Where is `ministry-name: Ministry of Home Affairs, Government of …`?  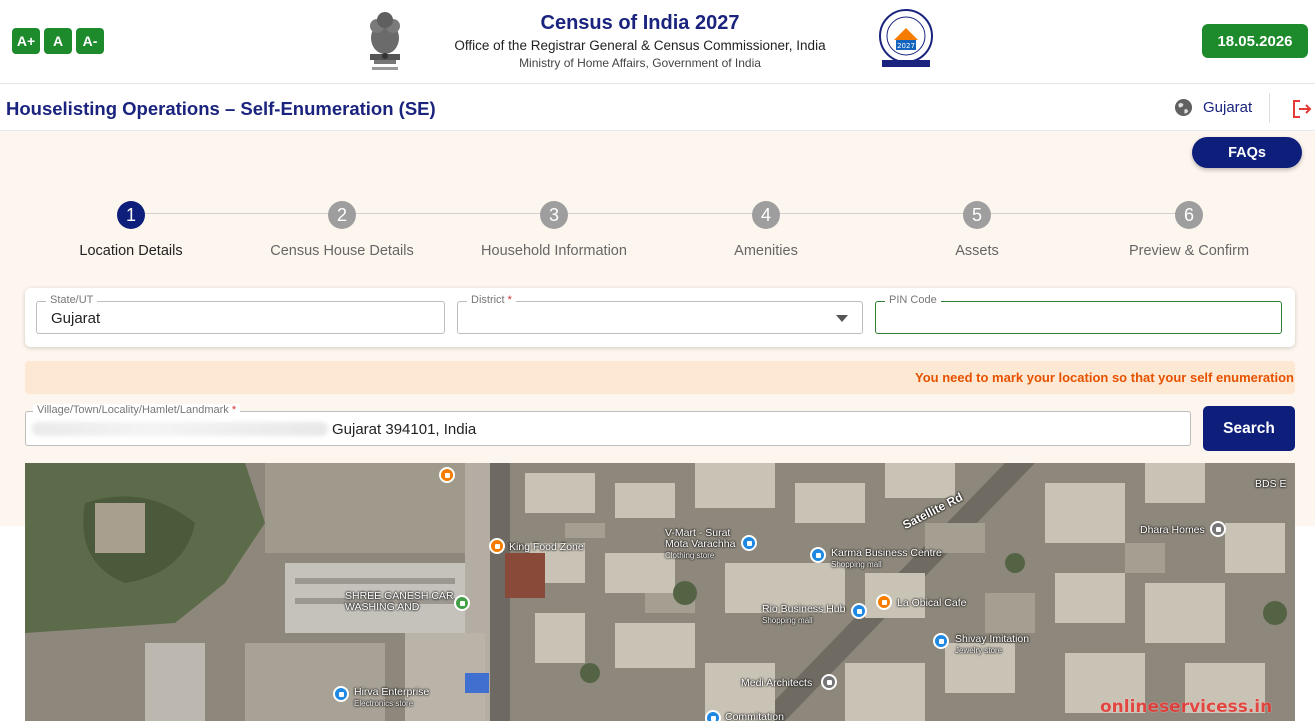
ministry-name: Ministry of Home Affairs, Government of … is located at coordinates (640, 63).